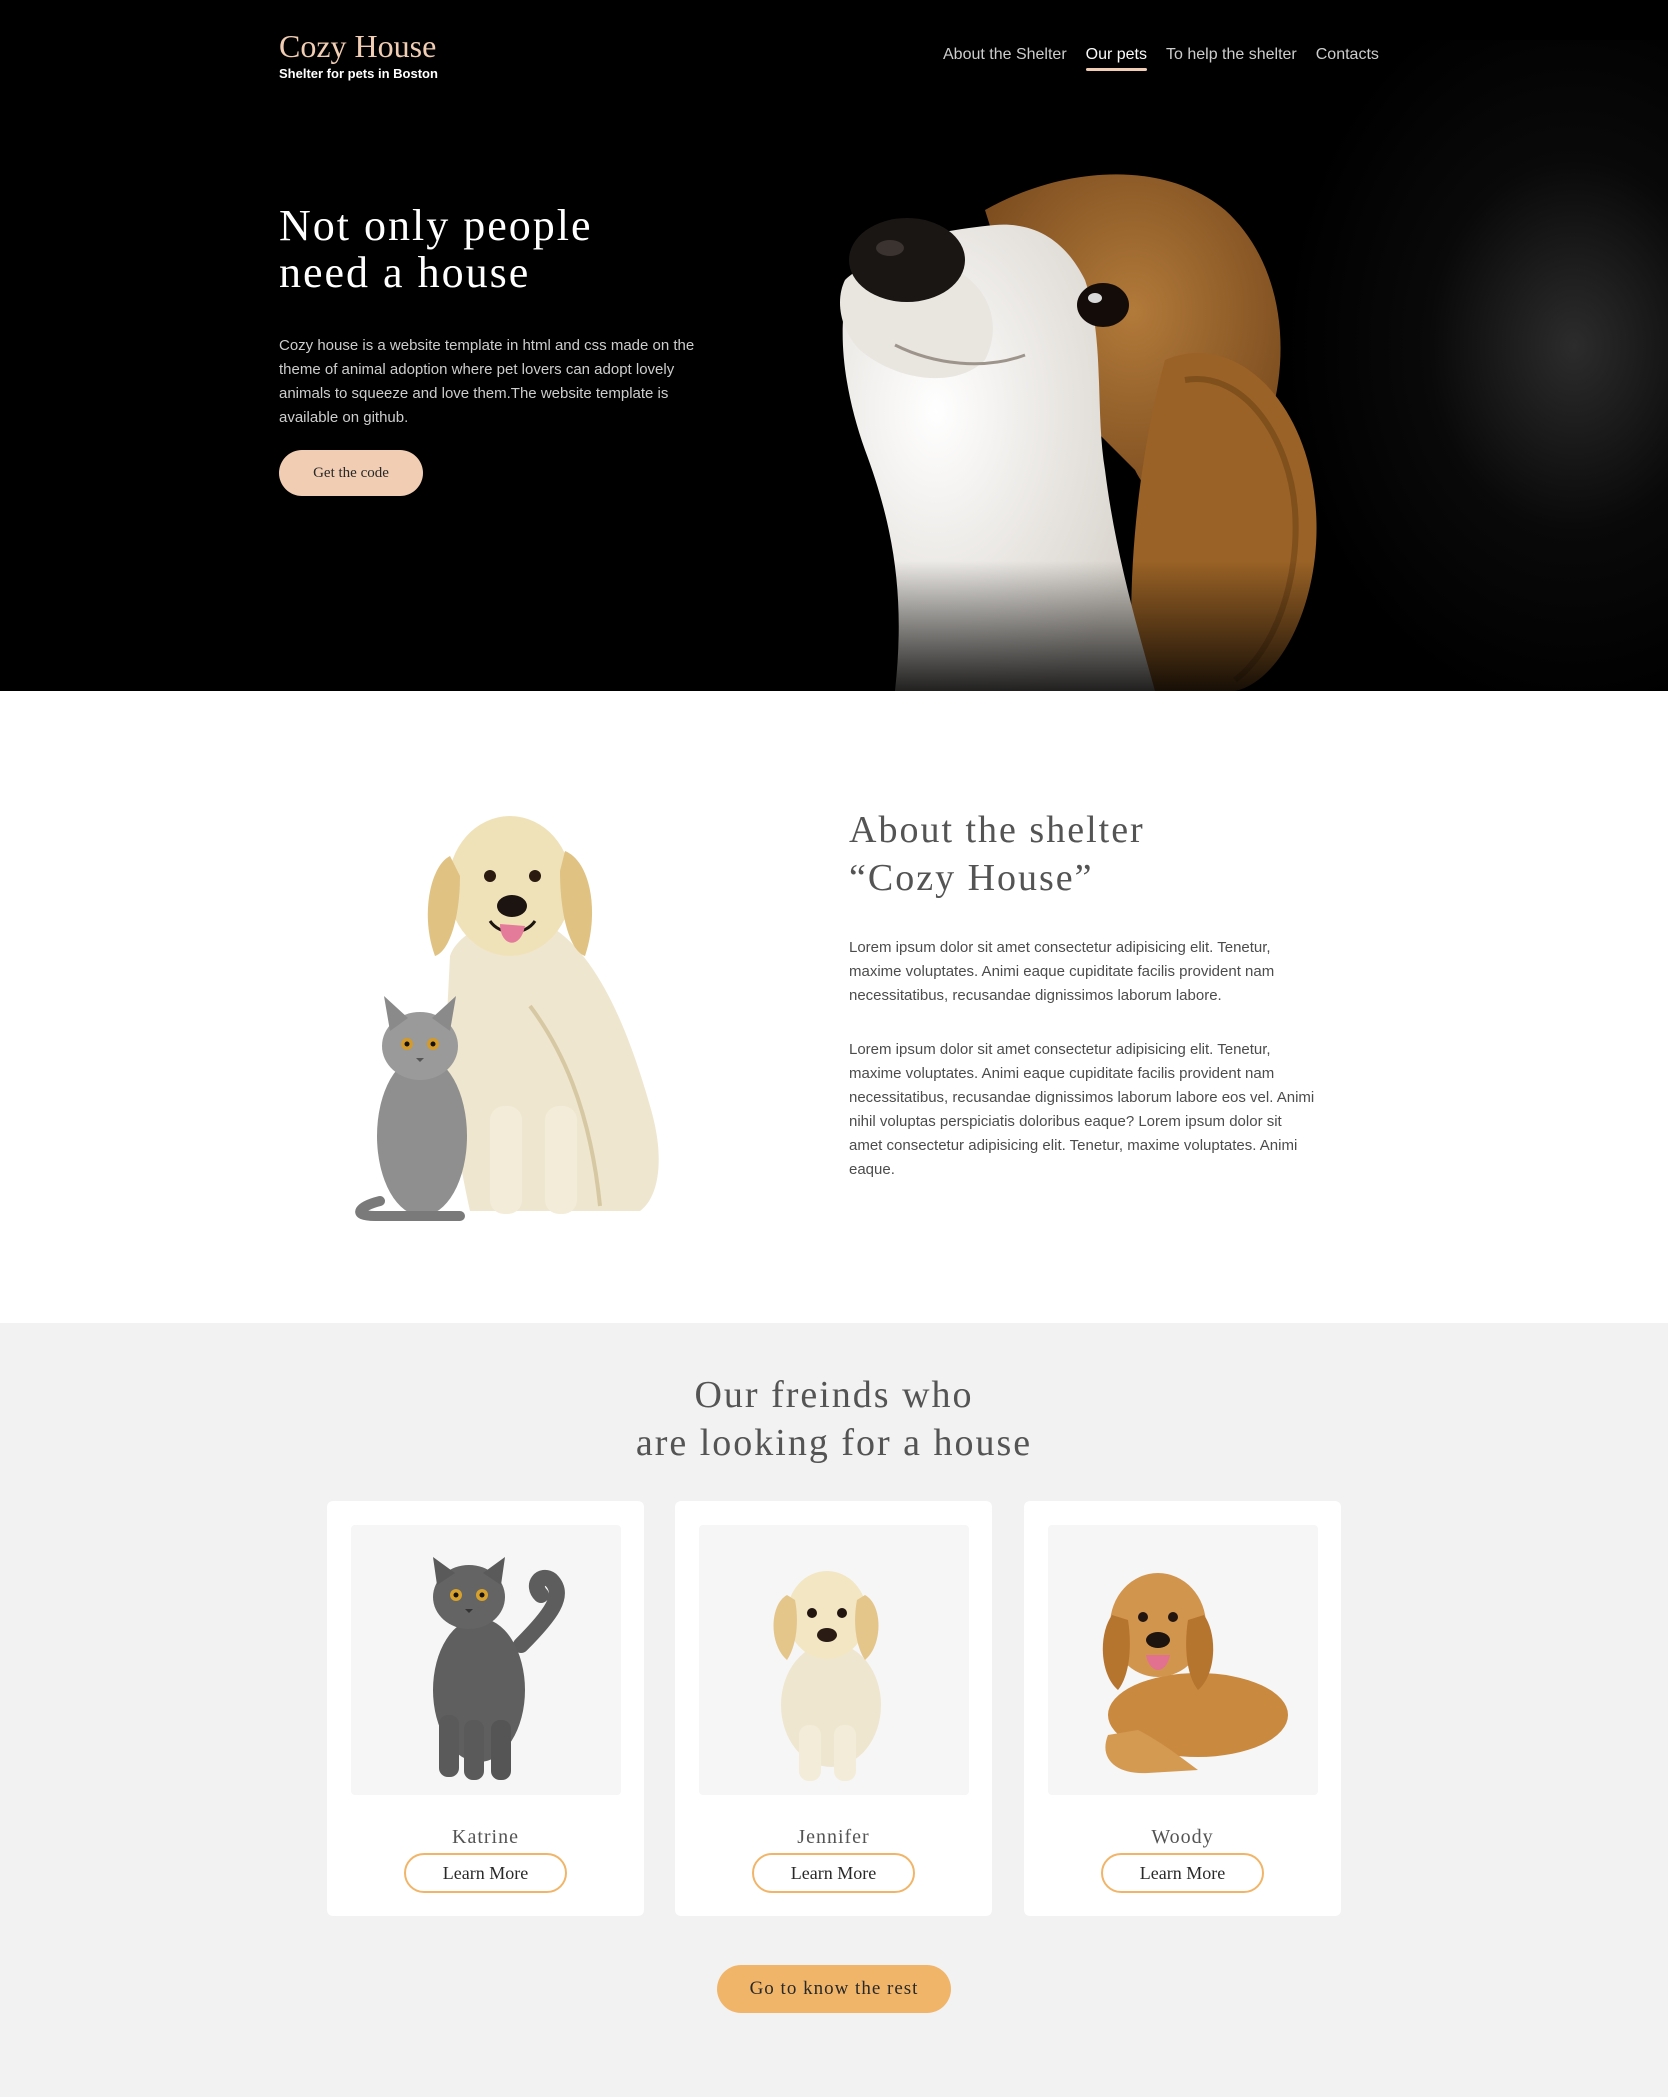  Describe the element at coordinates (485, 1837) in the screenshot. I see `pet-name: Katrine` at that location.